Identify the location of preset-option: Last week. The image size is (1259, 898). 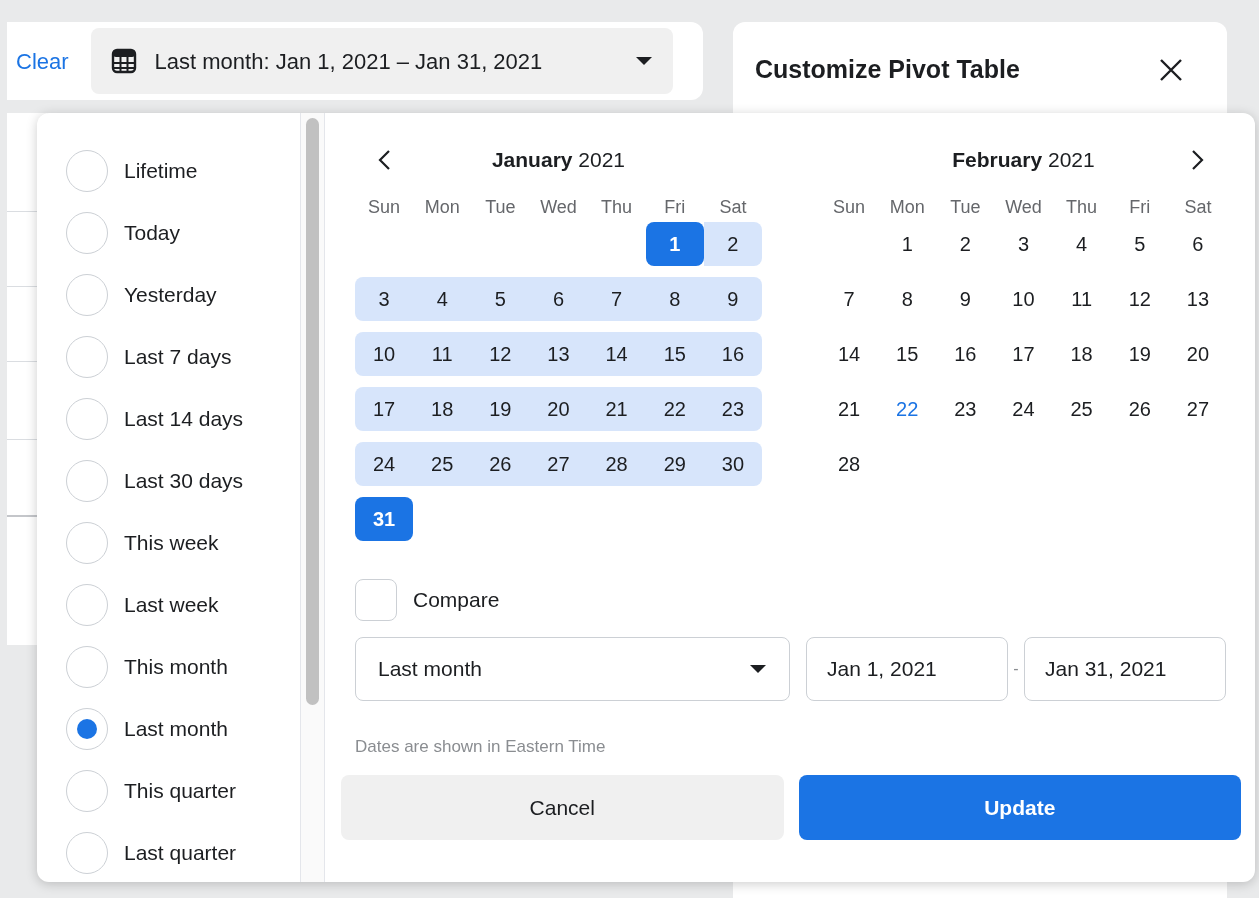
(183, 605).